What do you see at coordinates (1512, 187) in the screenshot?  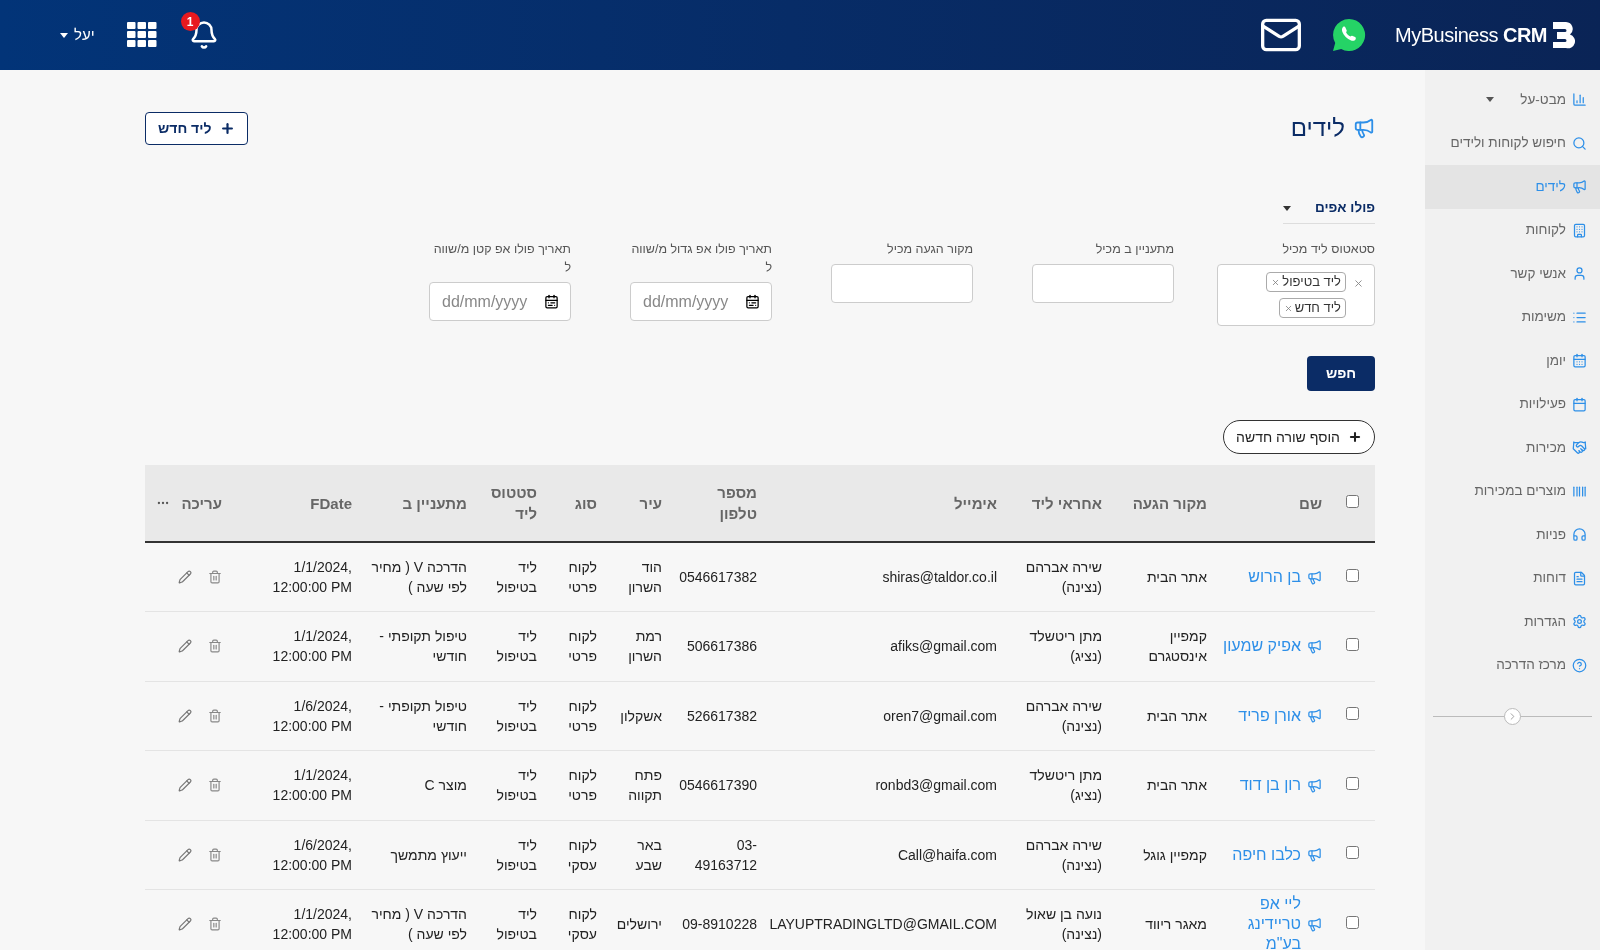 I see `sidebar-item: לידים` at bounding box center [1512, 187].